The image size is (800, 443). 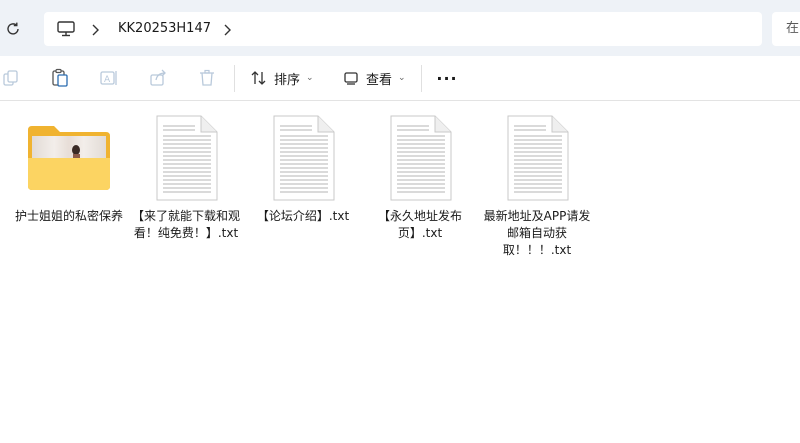 I want to click on file-item: 最新地址及APP请发邮箱自动获取！！！.txt, so click(x=537, y=185).